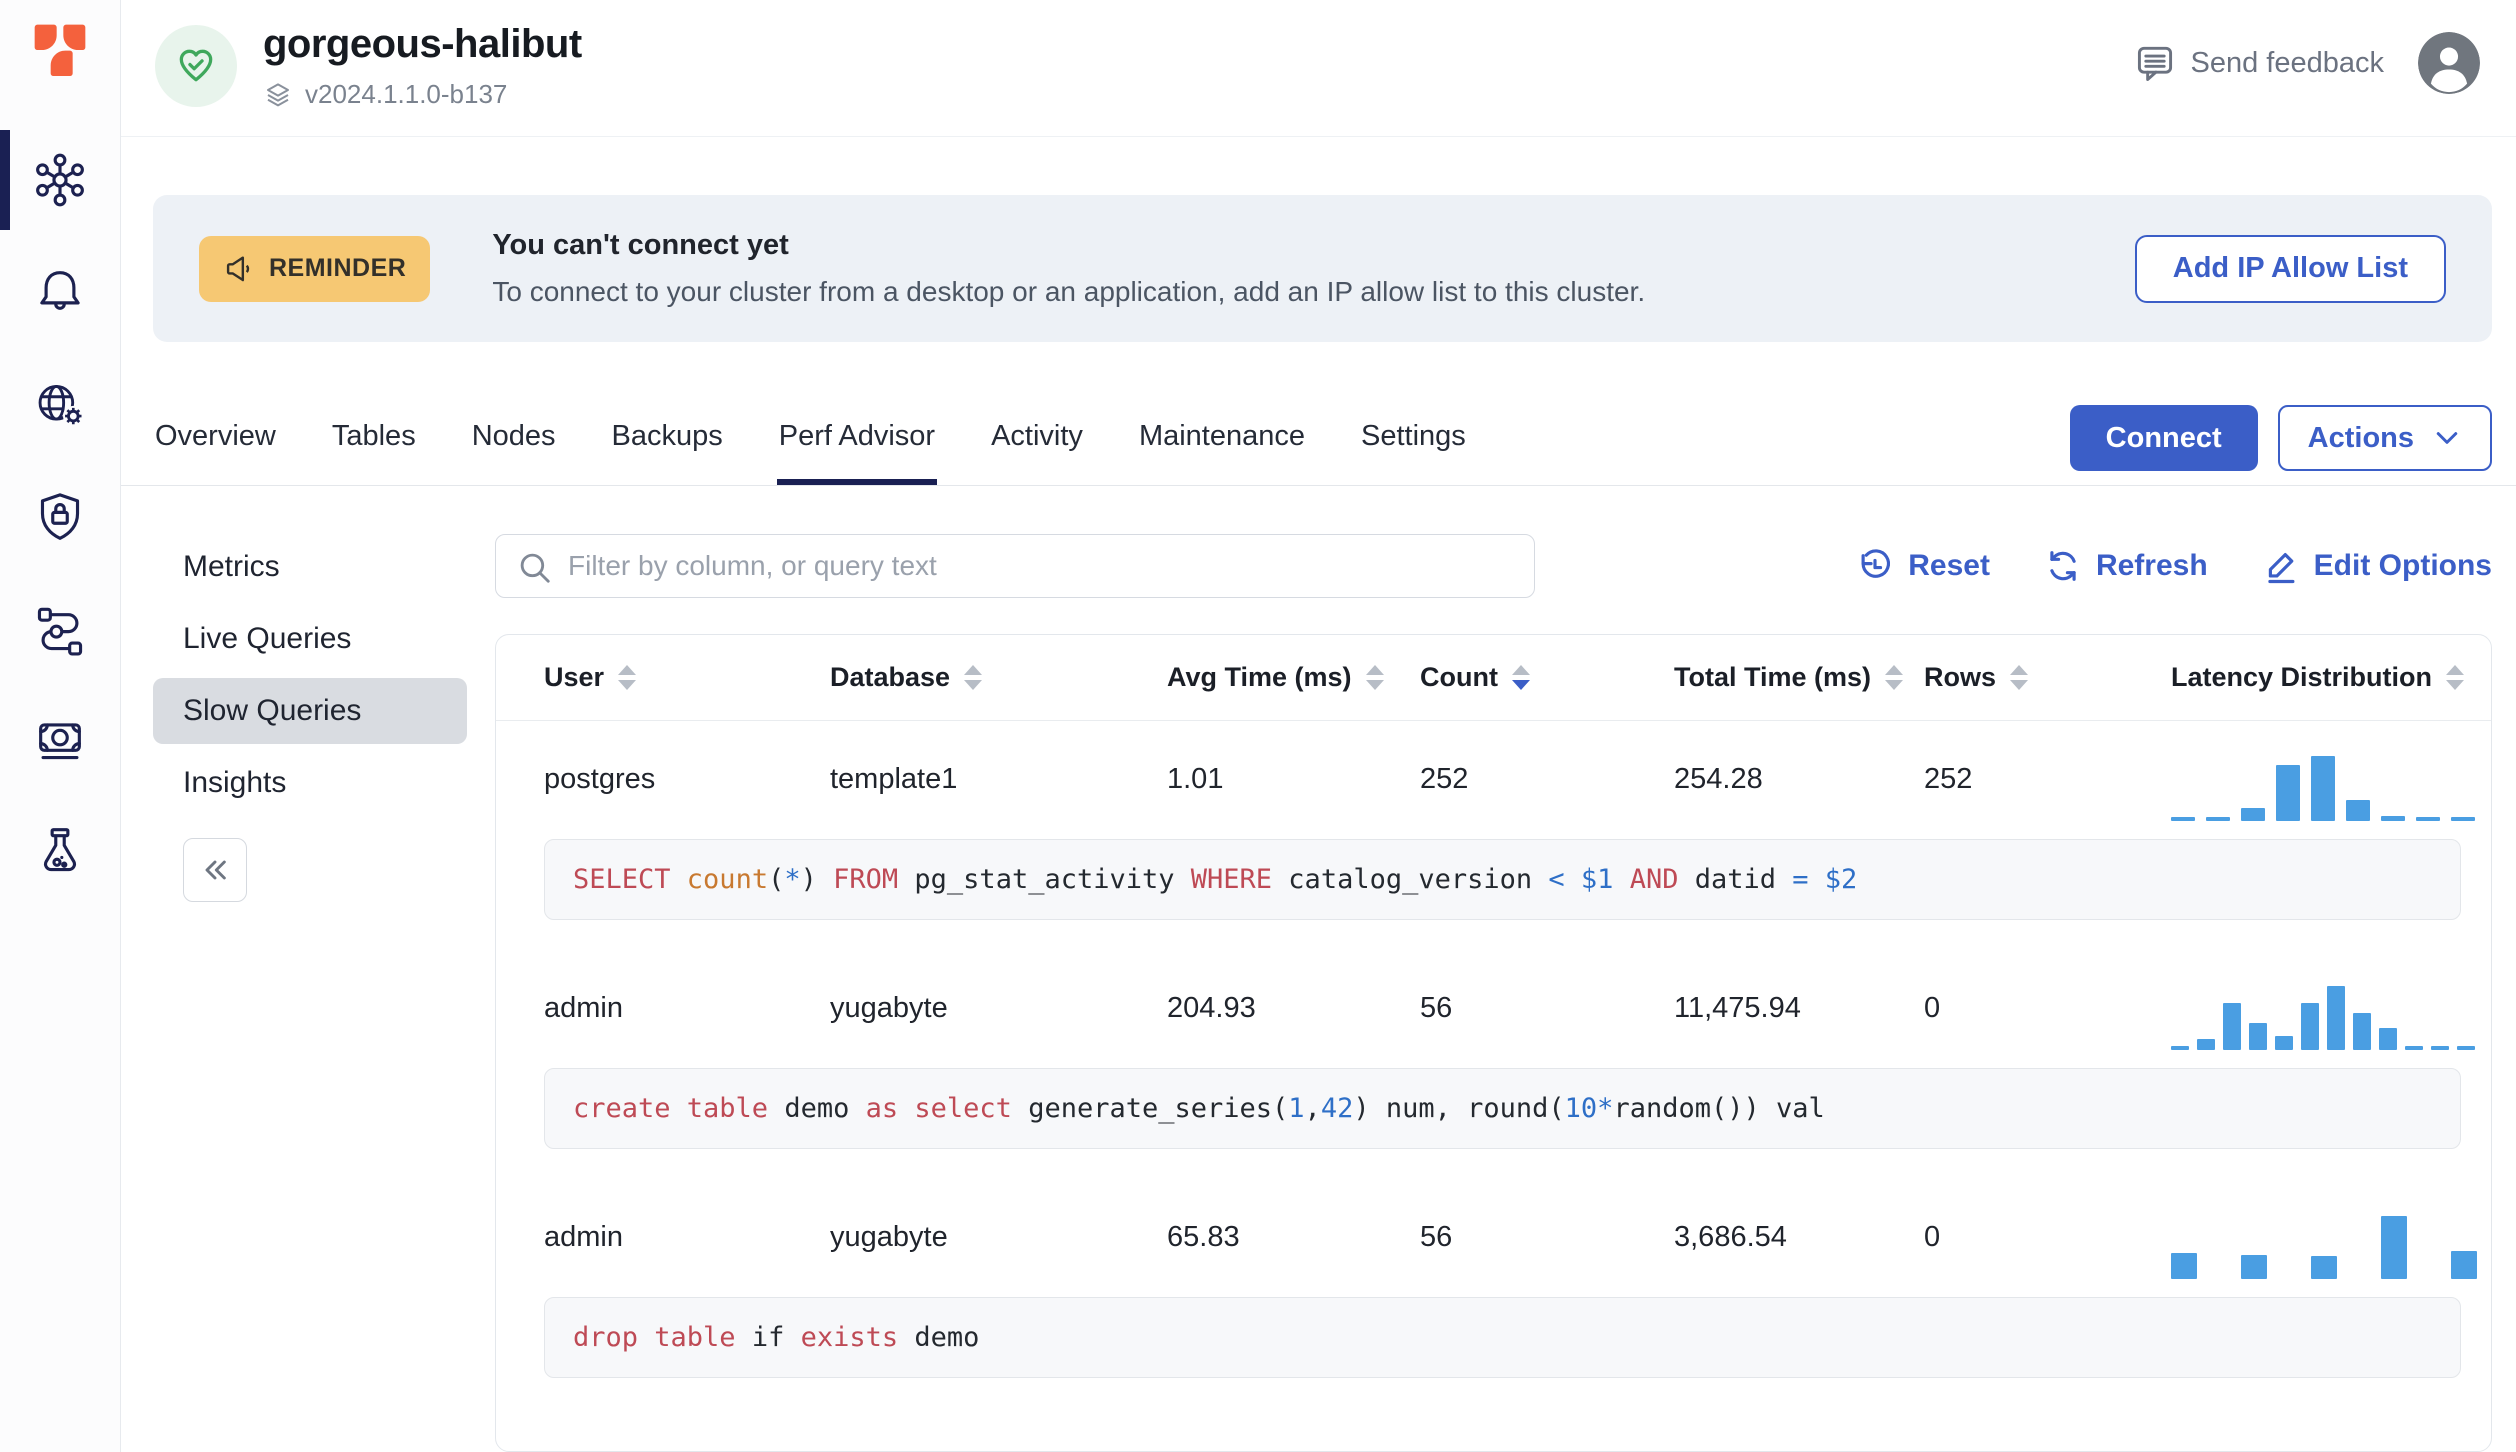 The image size is (2516, 1452). I want to click on table-row: admin yugabyte 65.83 56 3,686.54 0, so click(1493, 1237).